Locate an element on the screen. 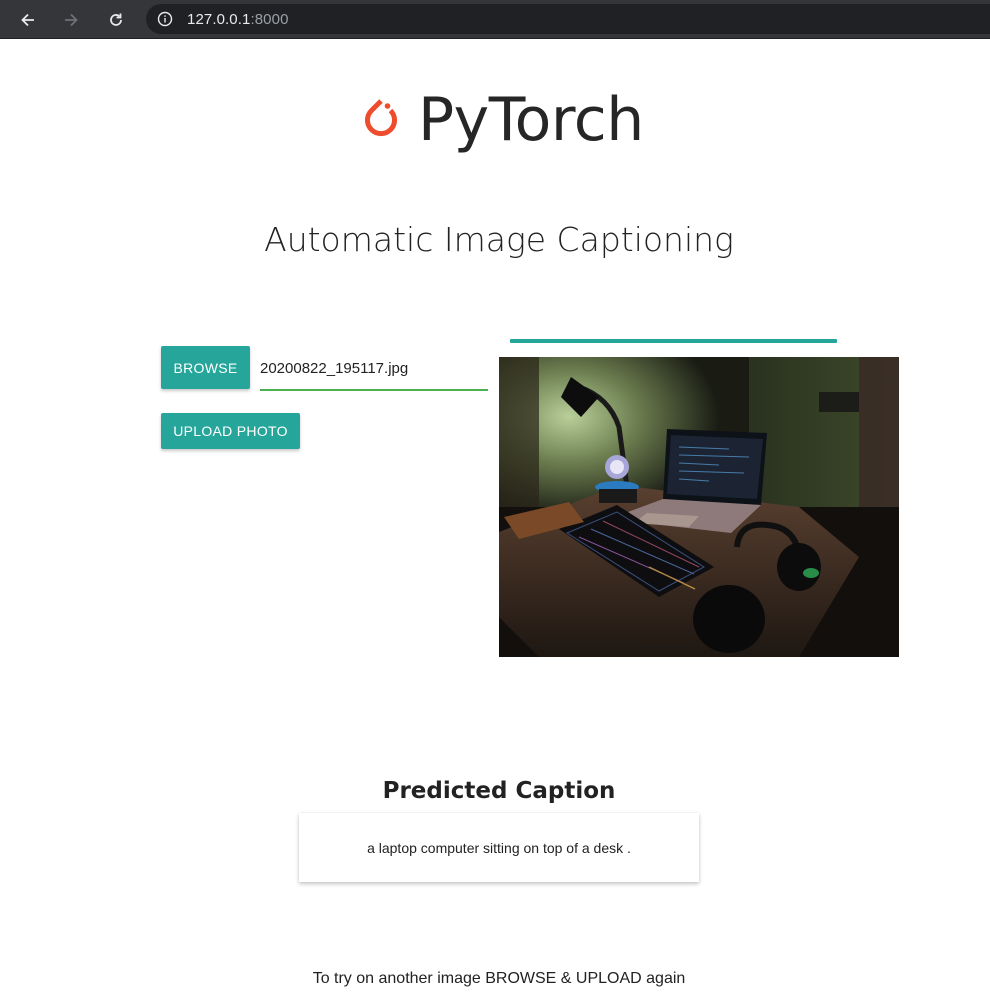 The width and height of the screenshot is (990, 998). address-bar: 127.0.0.1:8000 is located at coordinates (568, 19).